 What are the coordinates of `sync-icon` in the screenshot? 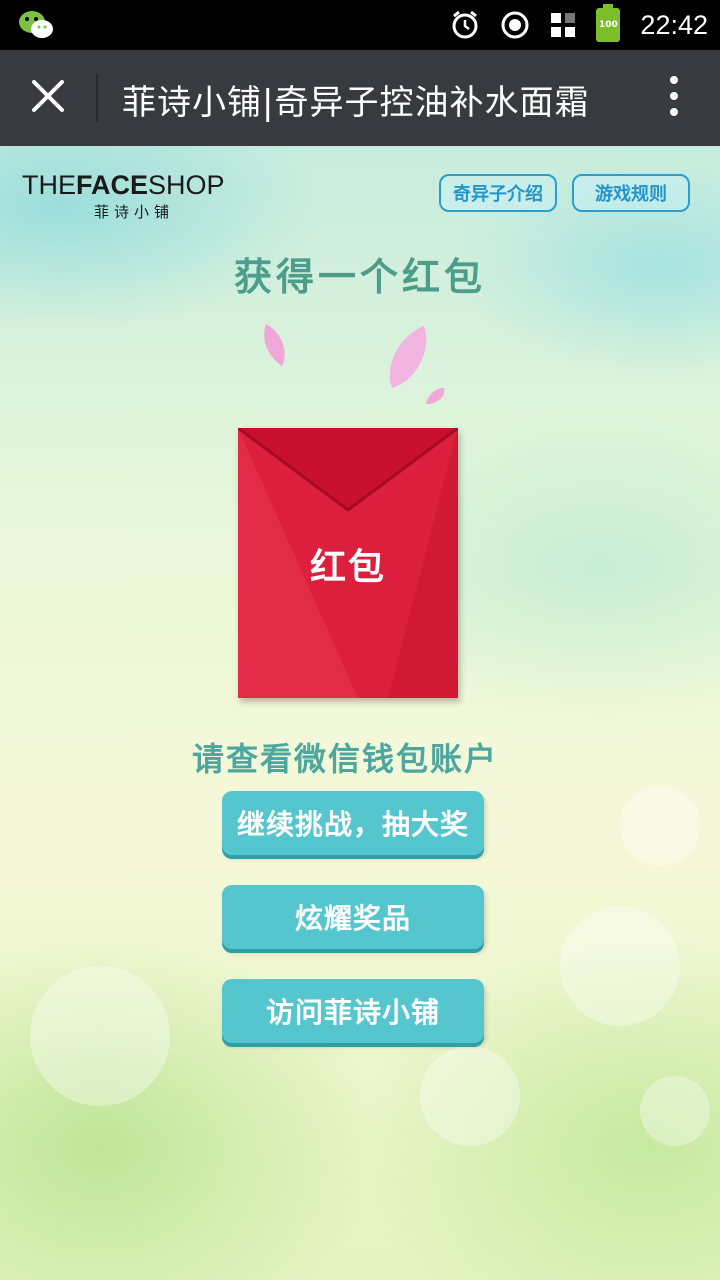 It's located at (515, 25).